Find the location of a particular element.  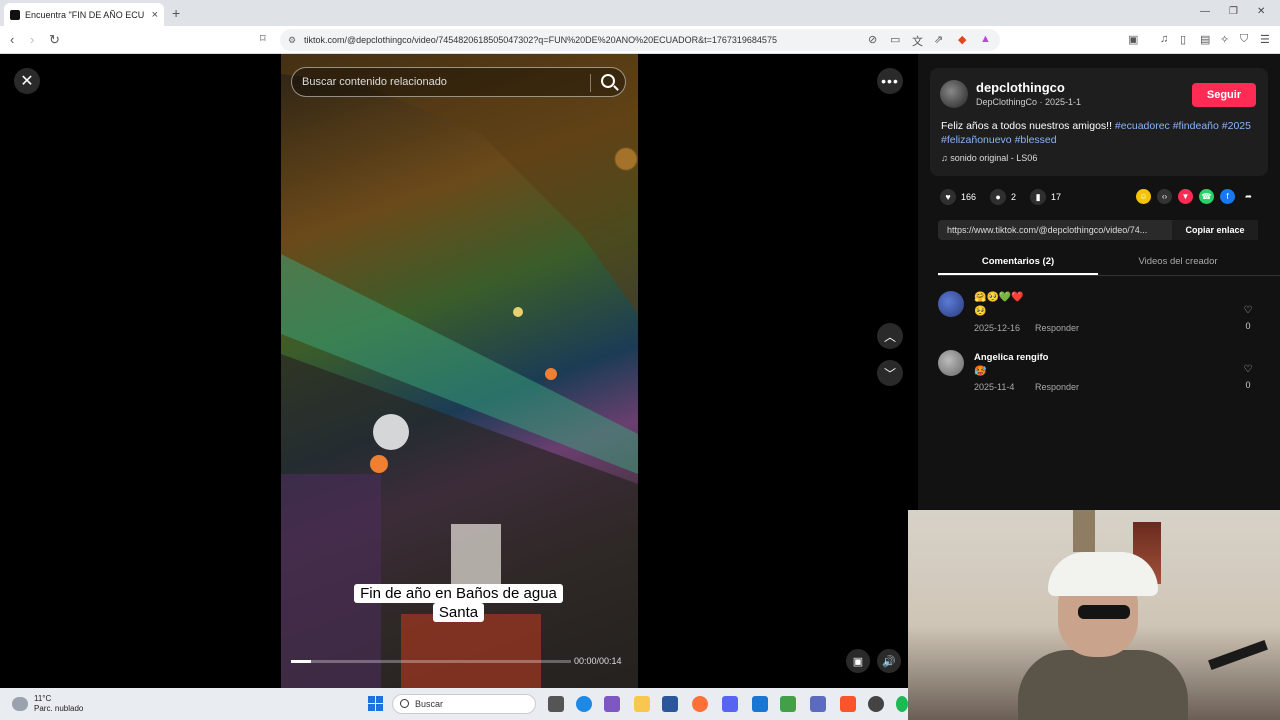

chevron-down-icon: ﹀ is located at coordinates (889, 373).